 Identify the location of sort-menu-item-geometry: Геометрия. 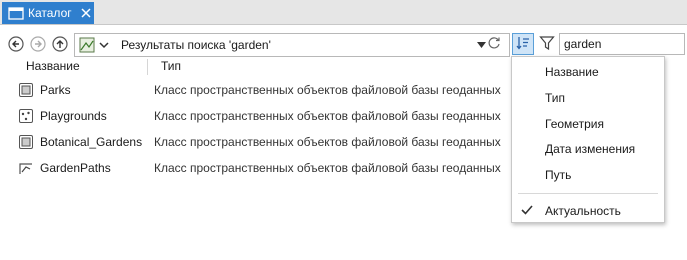
(588, 124).